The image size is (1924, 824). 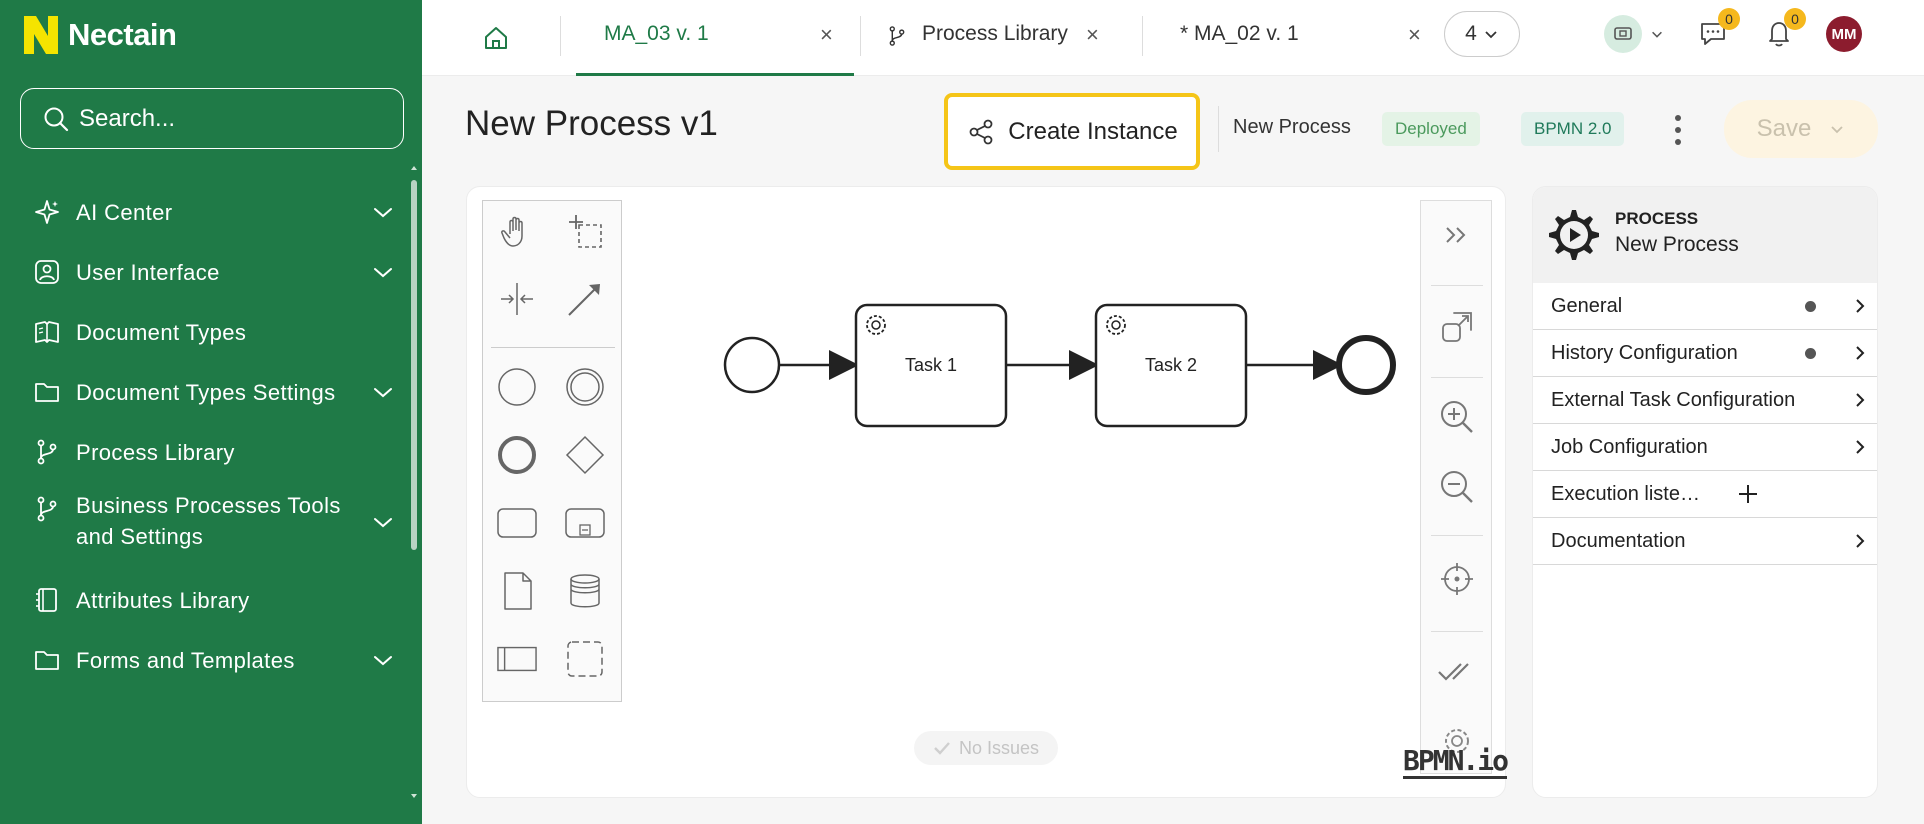 I want to click on sidebar-item-ai-center: AI Center, so click(x=205, y=212).